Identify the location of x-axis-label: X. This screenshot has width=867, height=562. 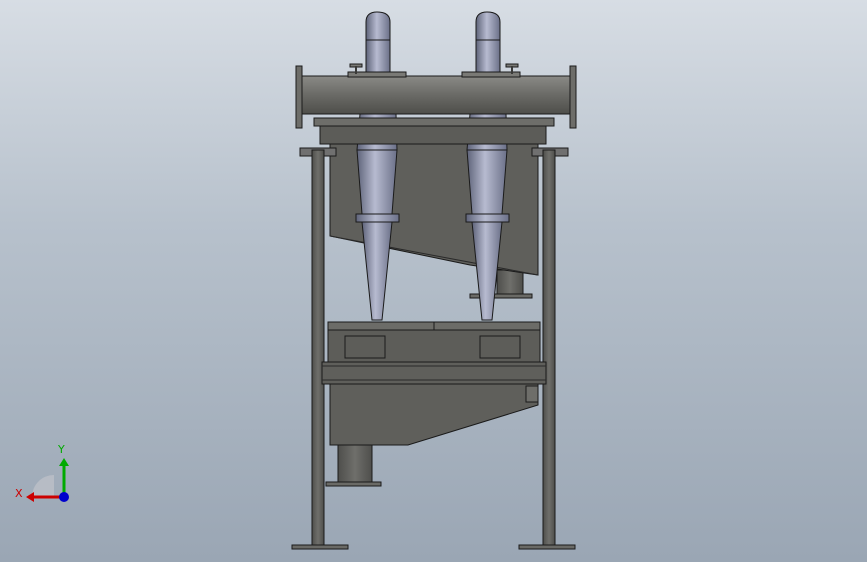
(19, 493).